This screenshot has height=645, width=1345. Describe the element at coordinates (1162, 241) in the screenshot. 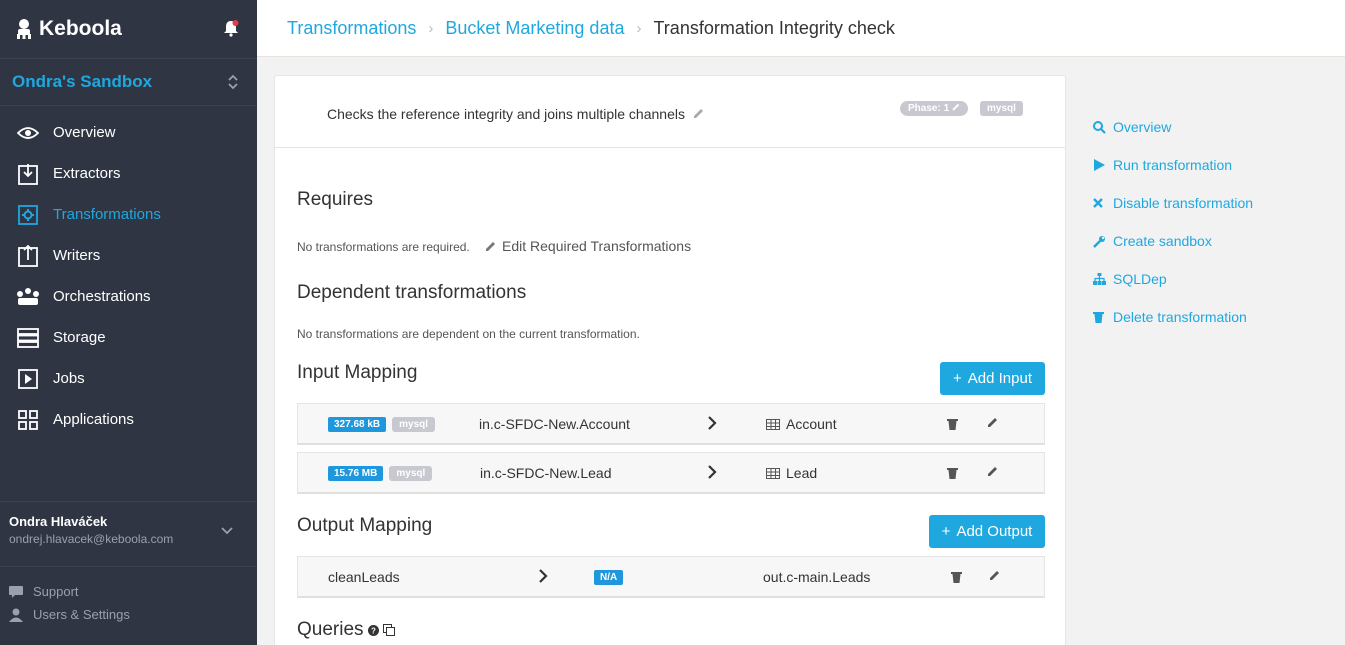

I see `action-label: Create sandbox` at that location.